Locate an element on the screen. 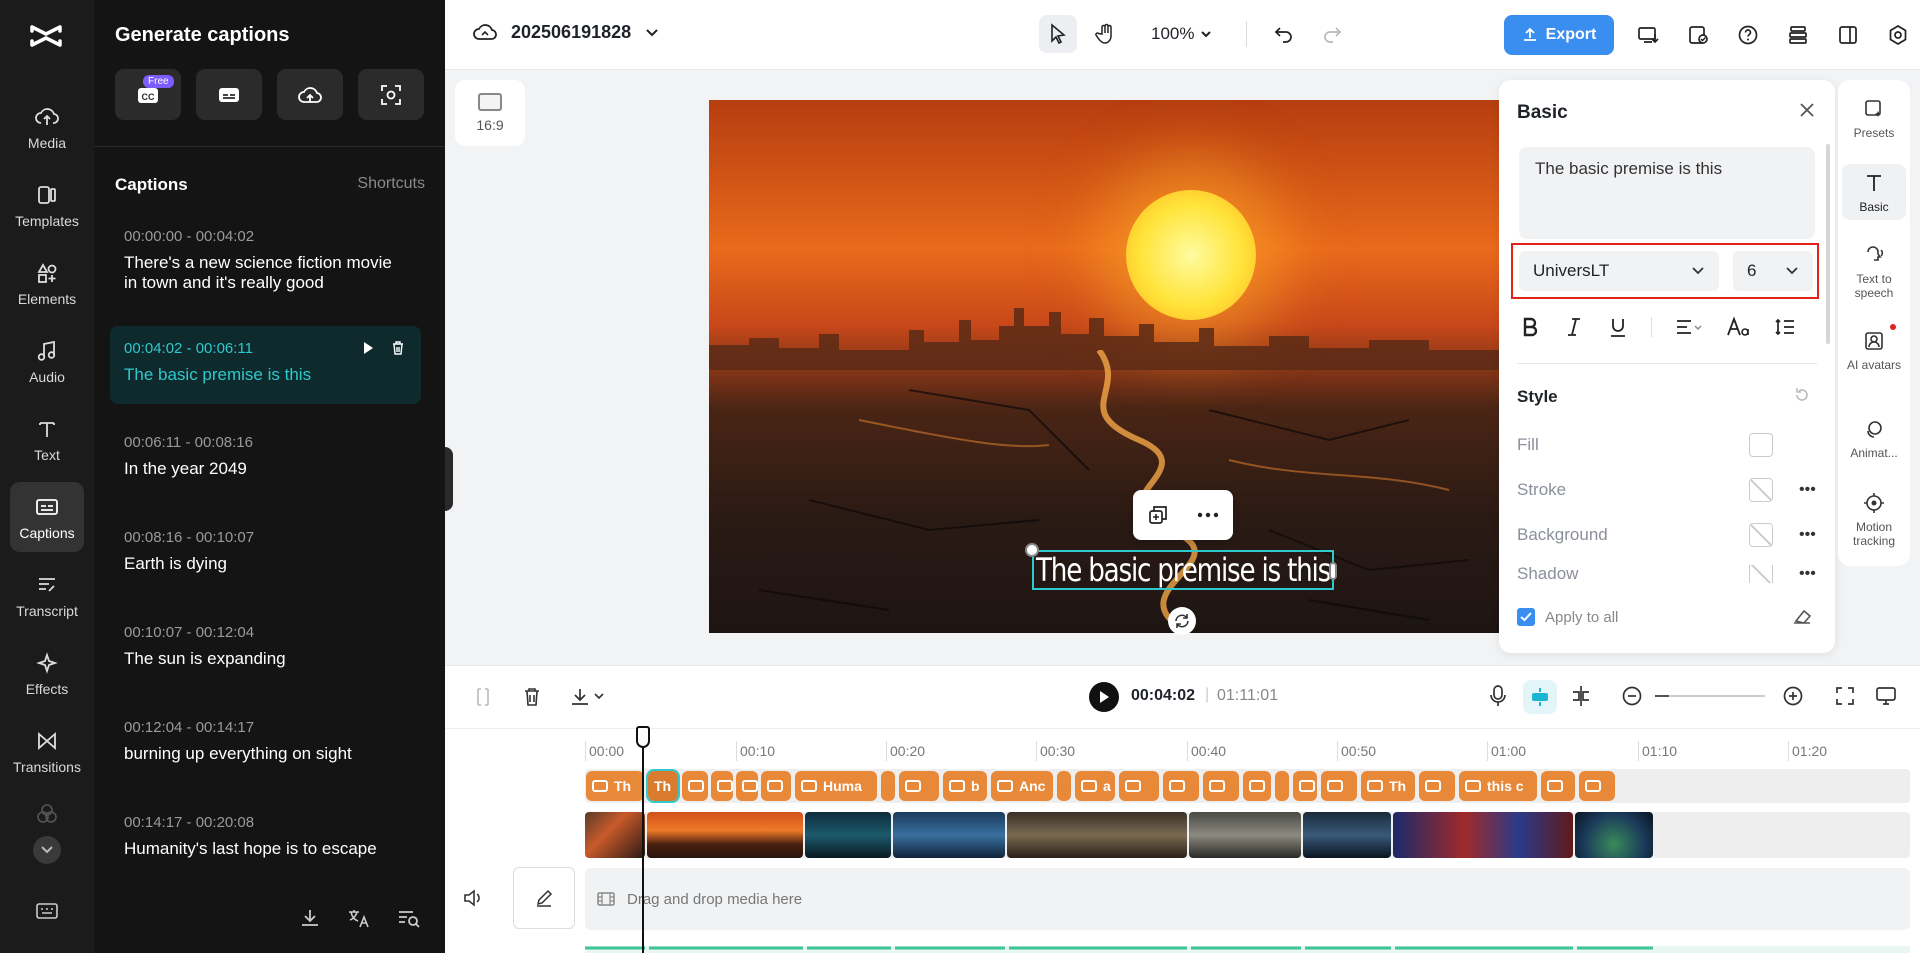 This screenshot has height=953, width=1920. translate-icon is located at coordinates (359, 918).